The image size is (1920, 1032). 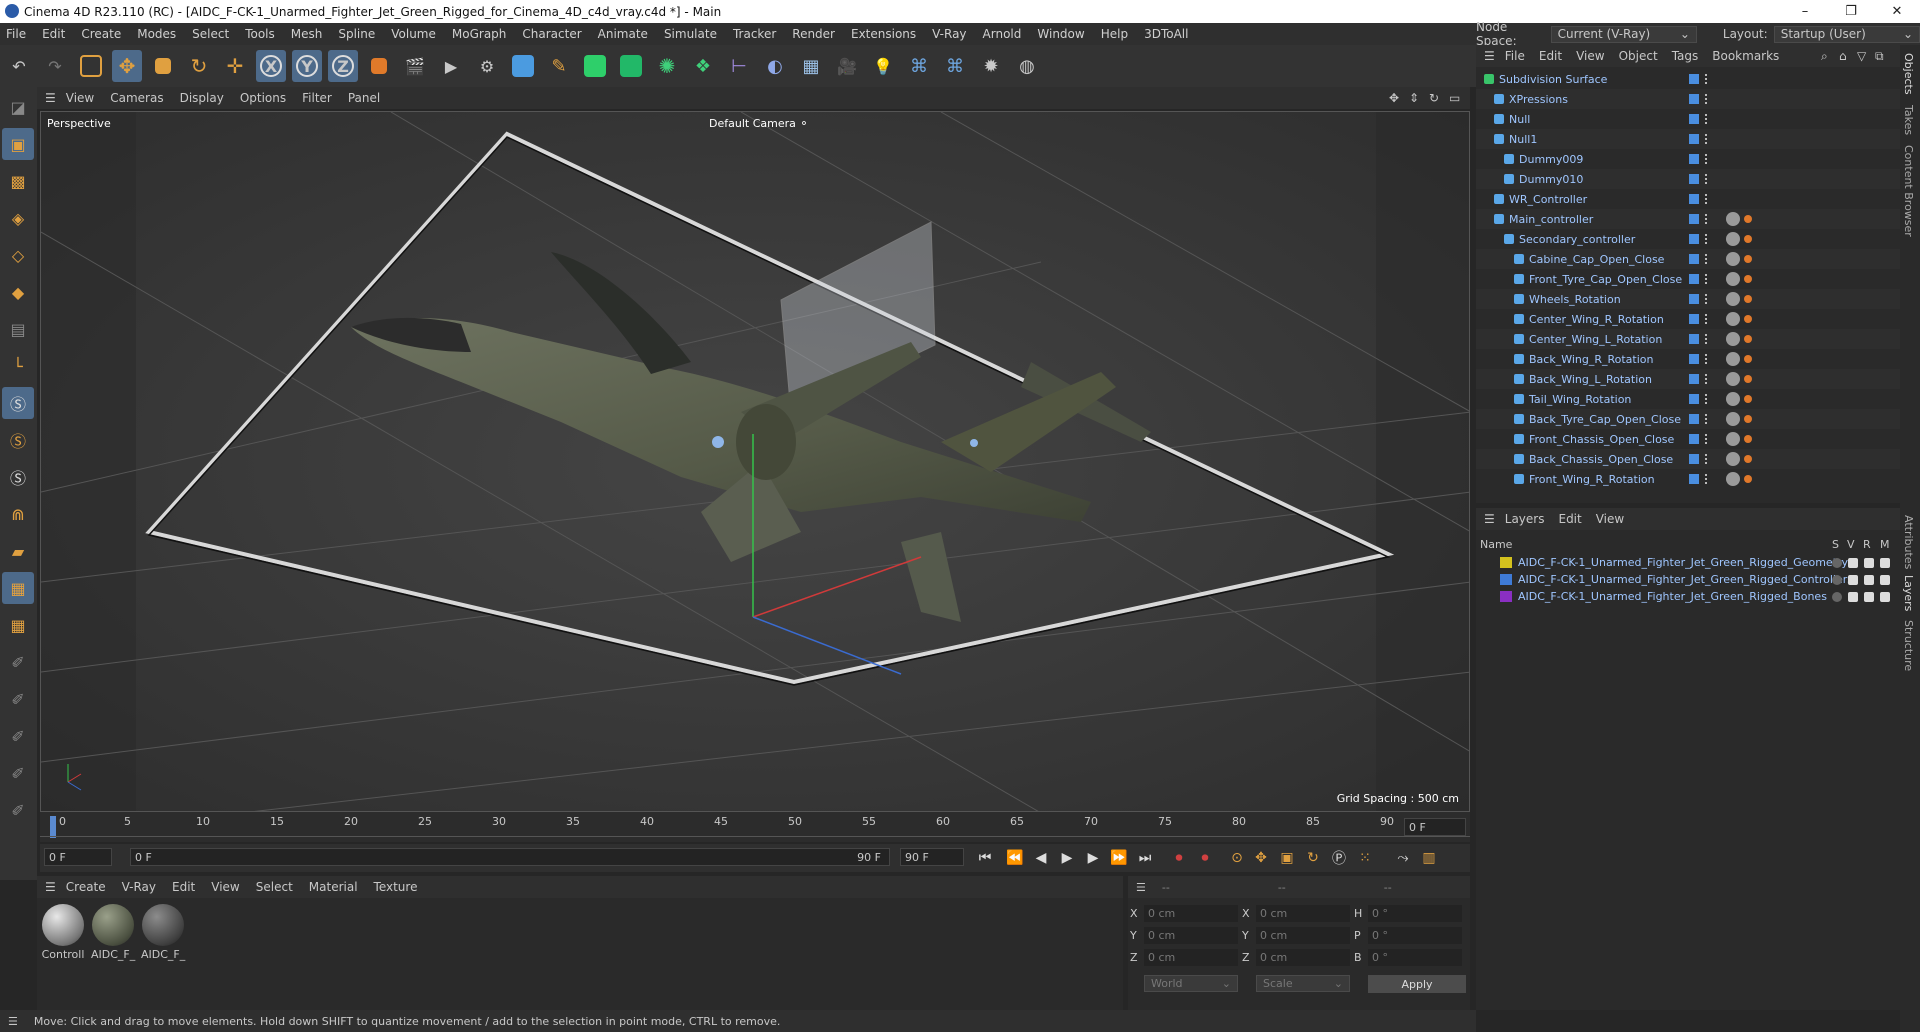 I want to click on x-axis-button: X, so click(x=271, y=66).